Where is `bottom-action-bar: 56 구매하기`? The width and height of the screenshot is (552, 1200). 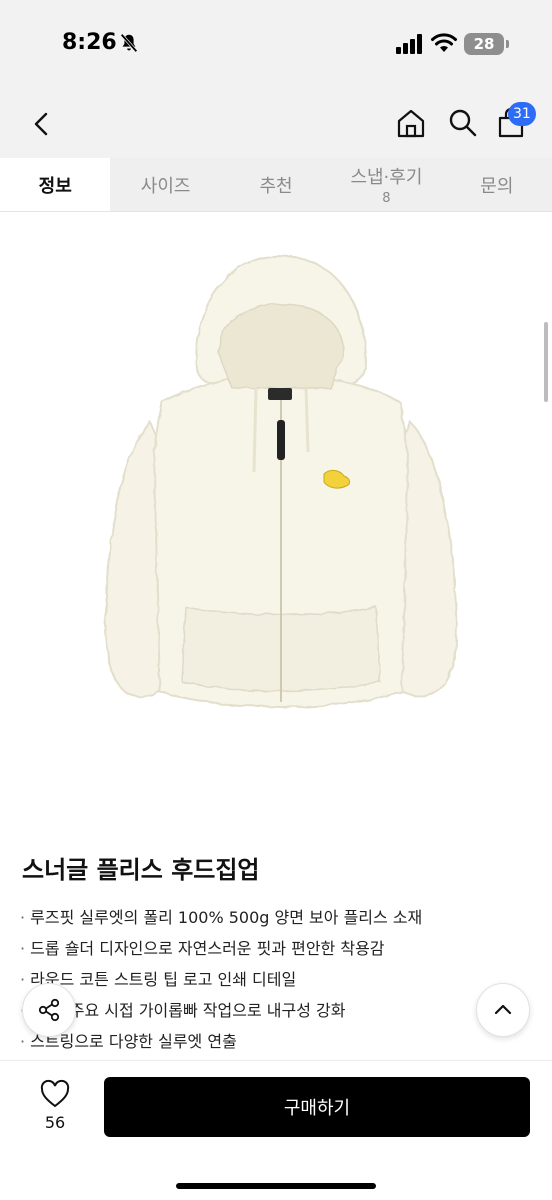 bottom-action-bar: 56 구매하기 is located at coordinates (276, 1130).